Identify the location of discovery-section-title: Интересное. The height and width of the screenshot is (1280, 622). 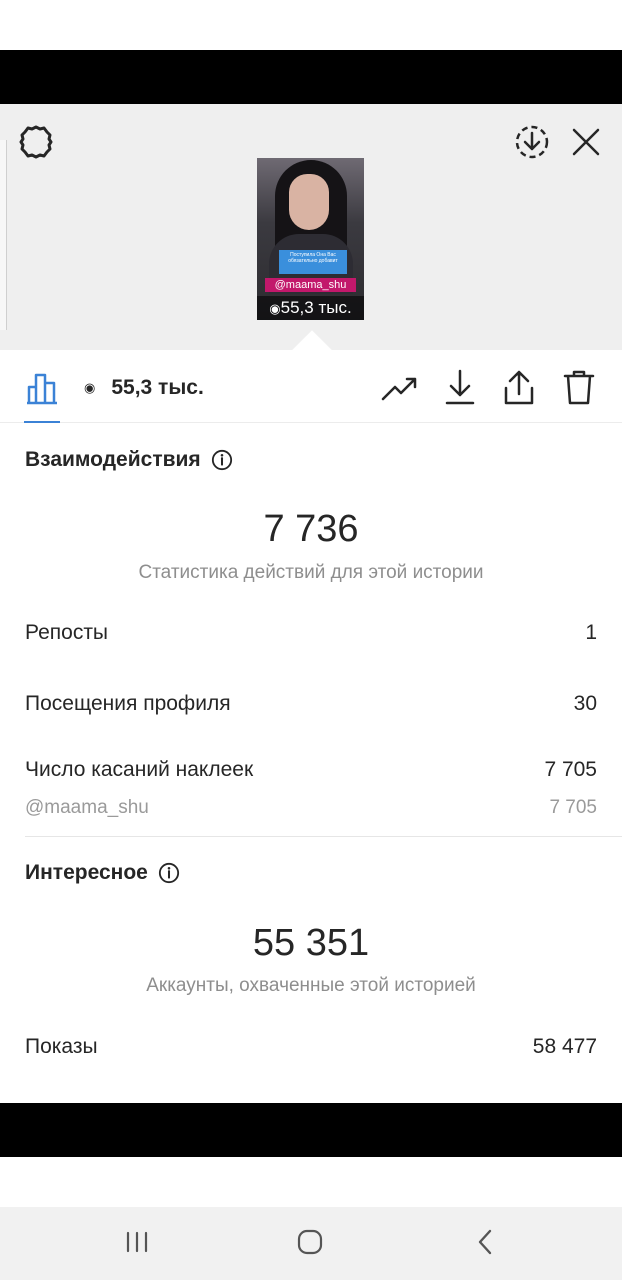
(102, 873).